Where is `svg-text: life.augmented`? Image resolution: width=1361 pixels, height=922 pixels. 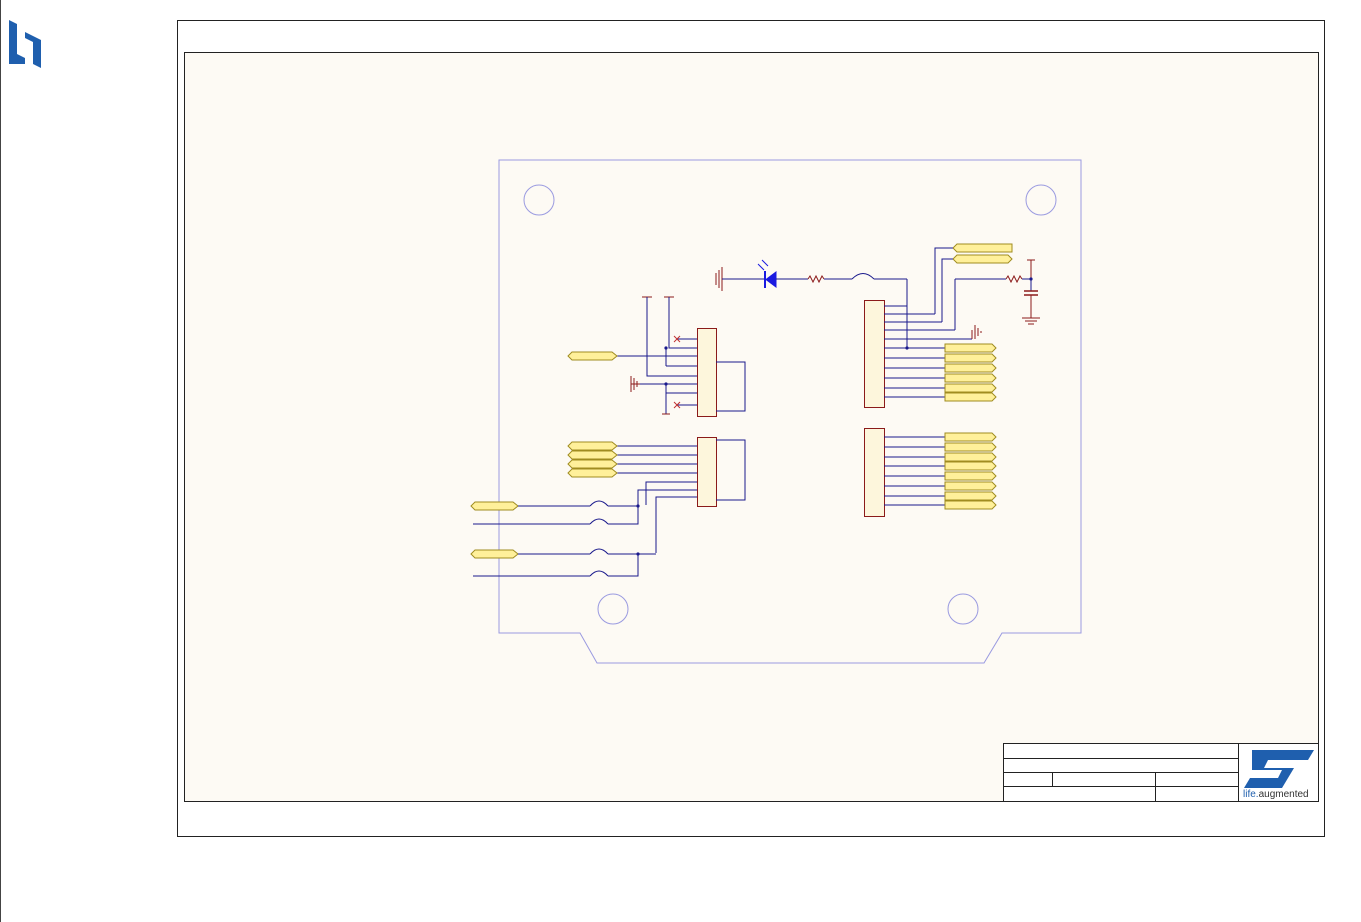
svg-text: life.augmented is located at coordinates (1276, 794).